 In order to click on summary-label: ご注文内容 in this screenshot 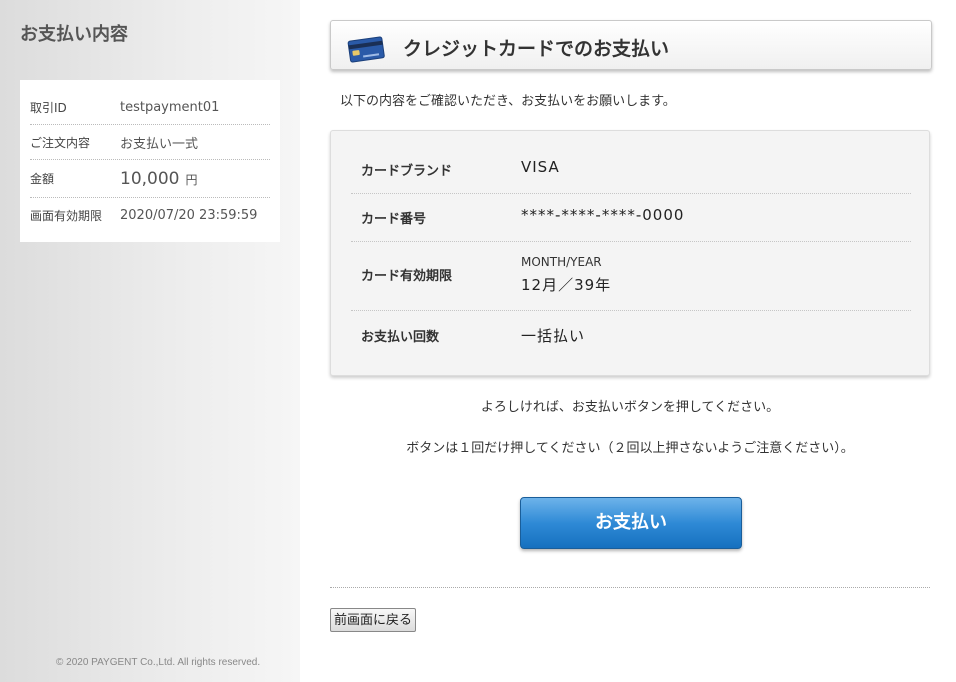, I will do `click(60, 142)`.